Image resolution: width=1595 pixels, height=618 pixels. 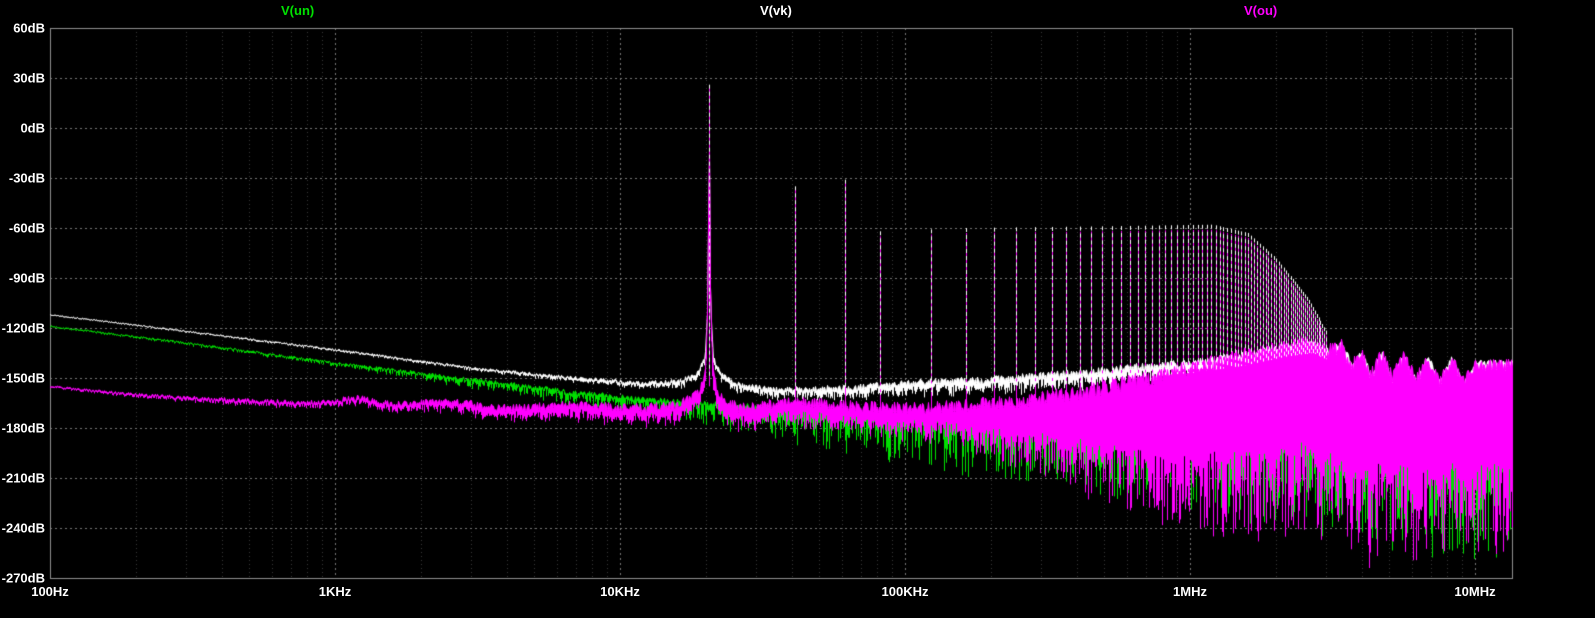 What do you see at coordinates (905, 591) in the screenshot?
I see `x-tick-label: 100KHz` at bounding box center [905, 591].